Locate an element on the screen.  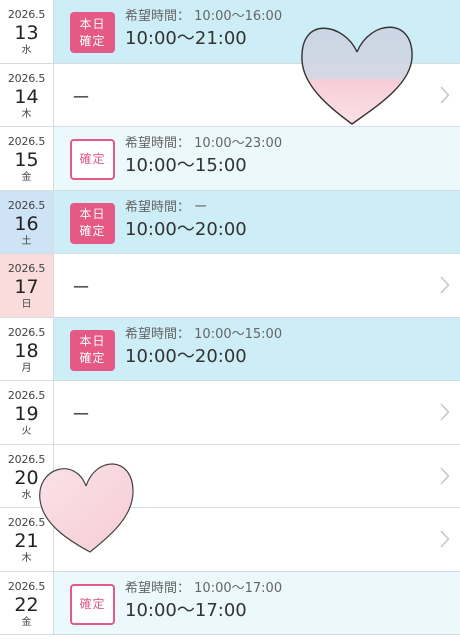
date-cell: 2026.5 17 日 is located at coordinates (27, 285).